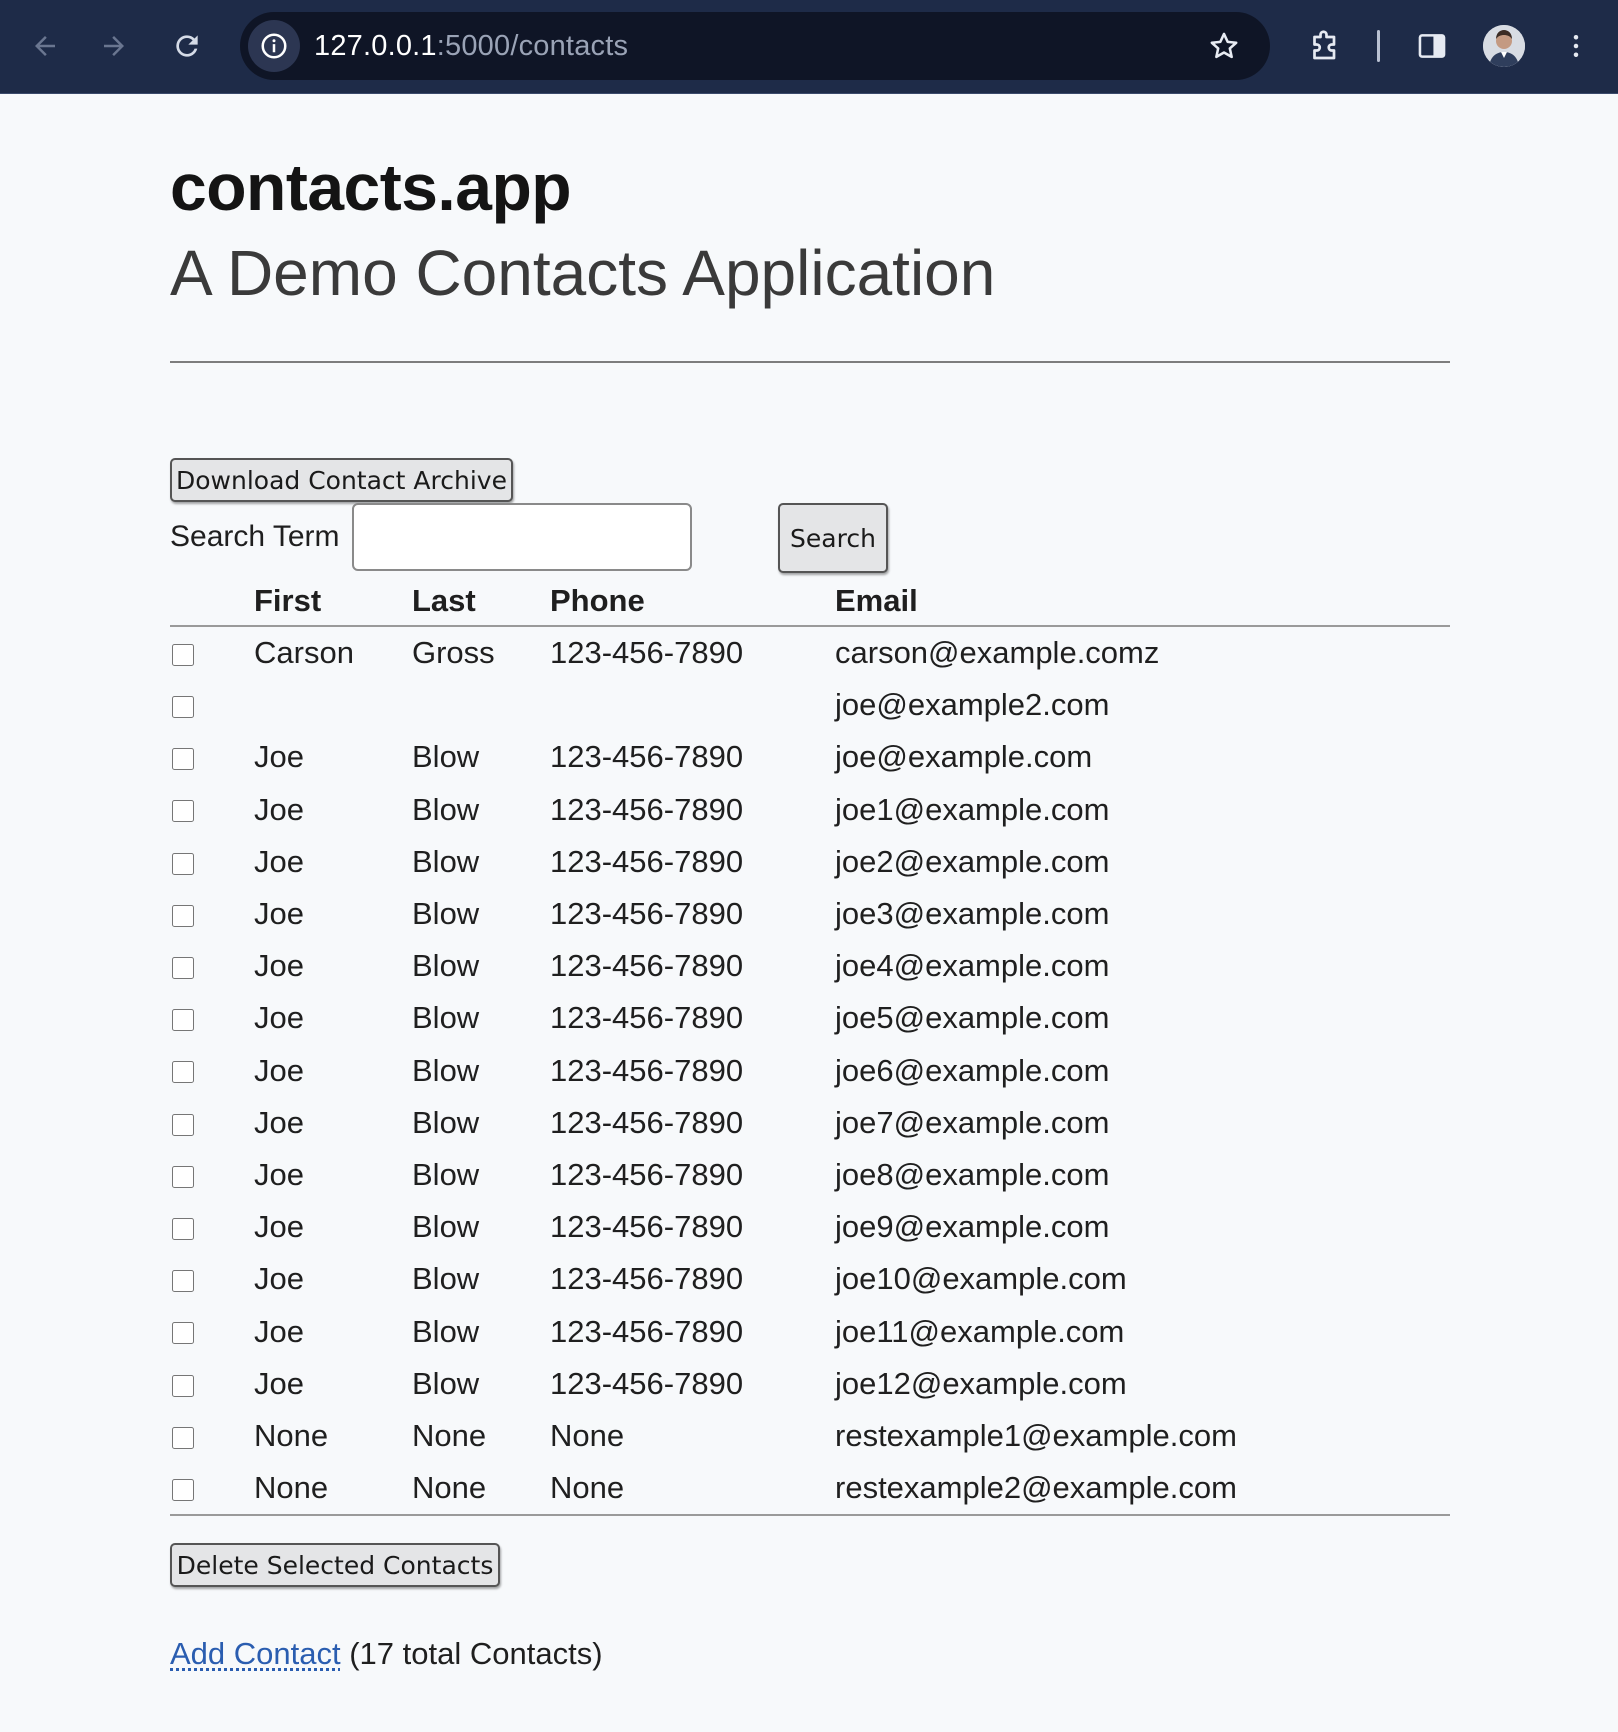 This screenshot has width=1618, height=1732. Describe the element at coordinates (114, 46) in the screenshot. I see `forward-arrow-icon` at that location.